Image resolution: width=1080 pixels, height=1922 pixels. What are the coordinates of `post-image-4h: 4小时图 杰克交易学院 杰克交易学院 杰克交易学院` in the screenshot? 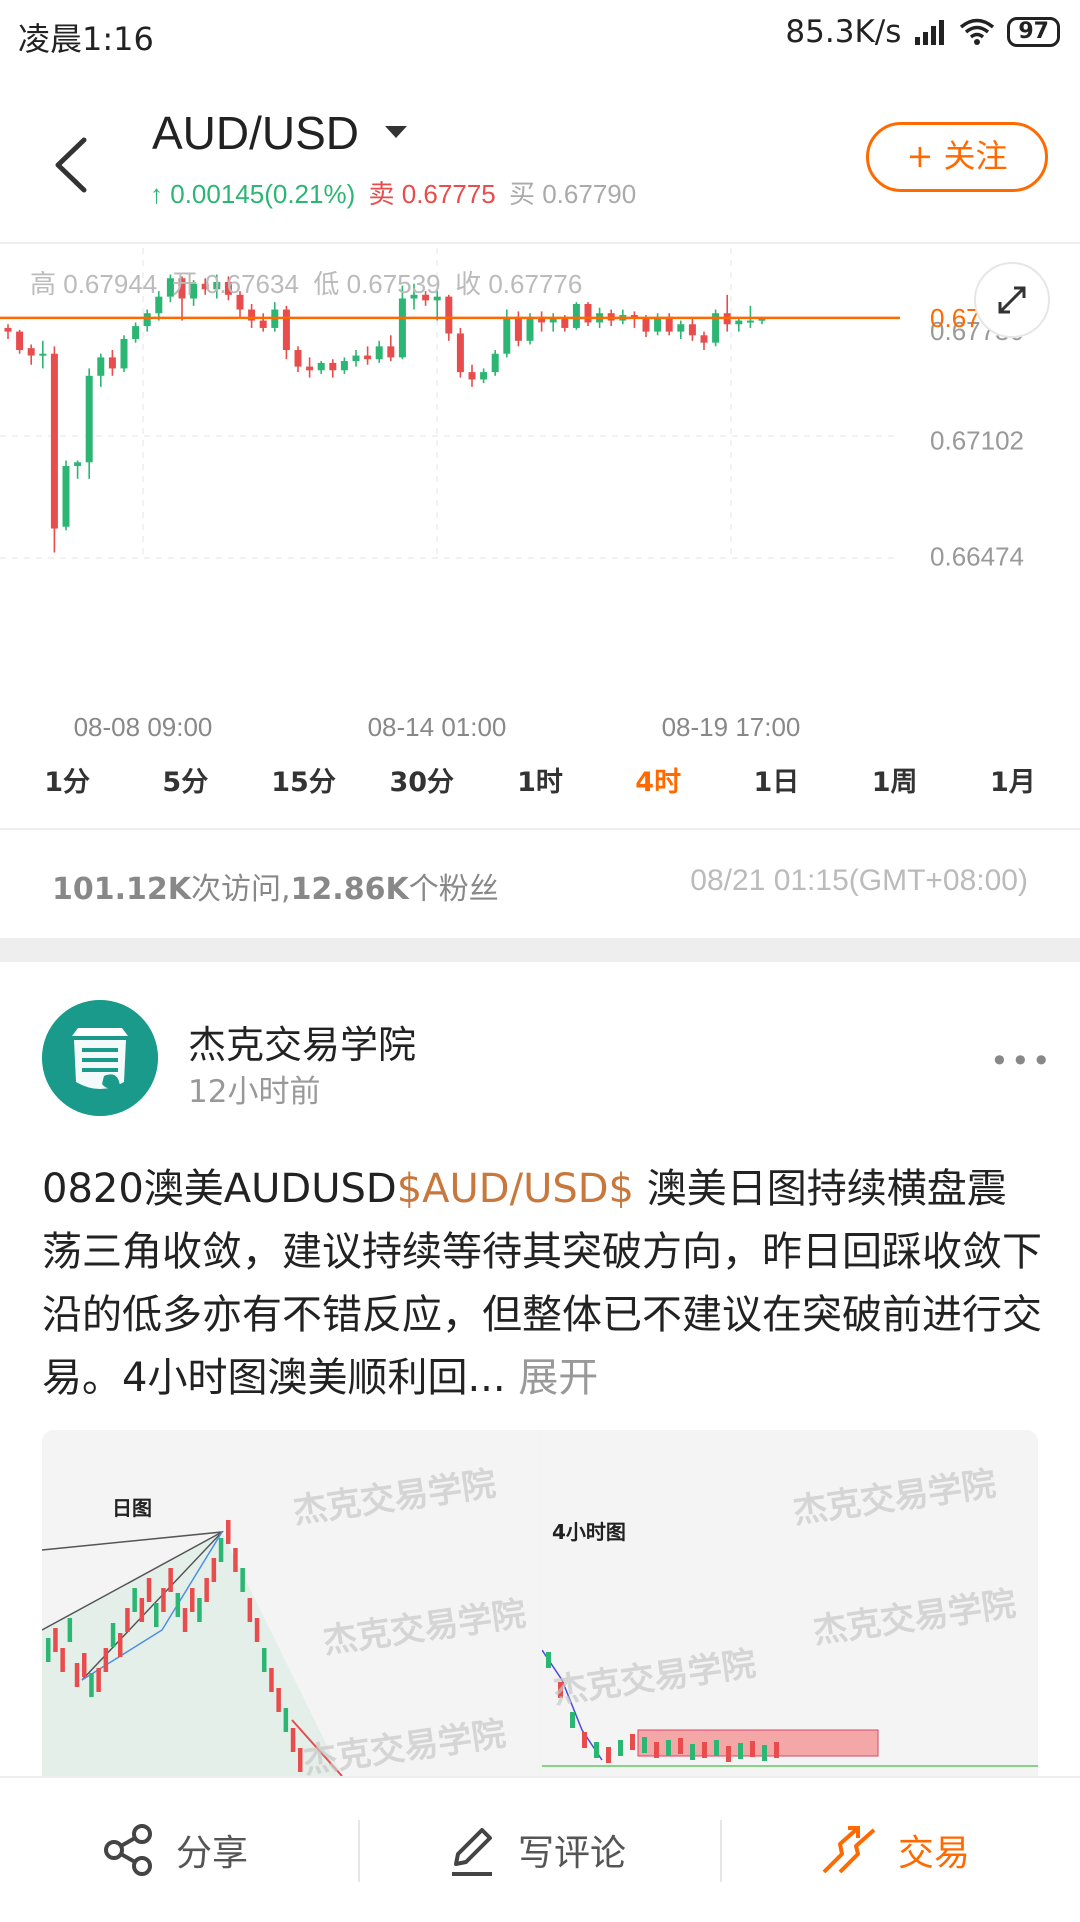 It's located at (790, 1603).